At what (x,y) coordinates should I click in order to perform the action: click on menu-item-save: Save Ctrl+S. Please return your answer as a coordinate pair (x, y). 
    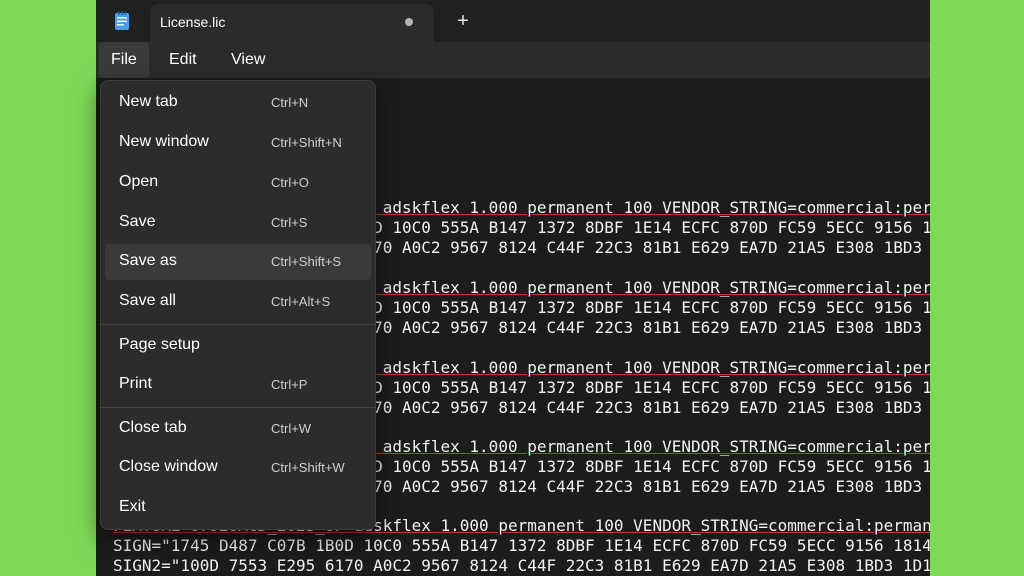
    Looking at the image, I should click on (238, 223).